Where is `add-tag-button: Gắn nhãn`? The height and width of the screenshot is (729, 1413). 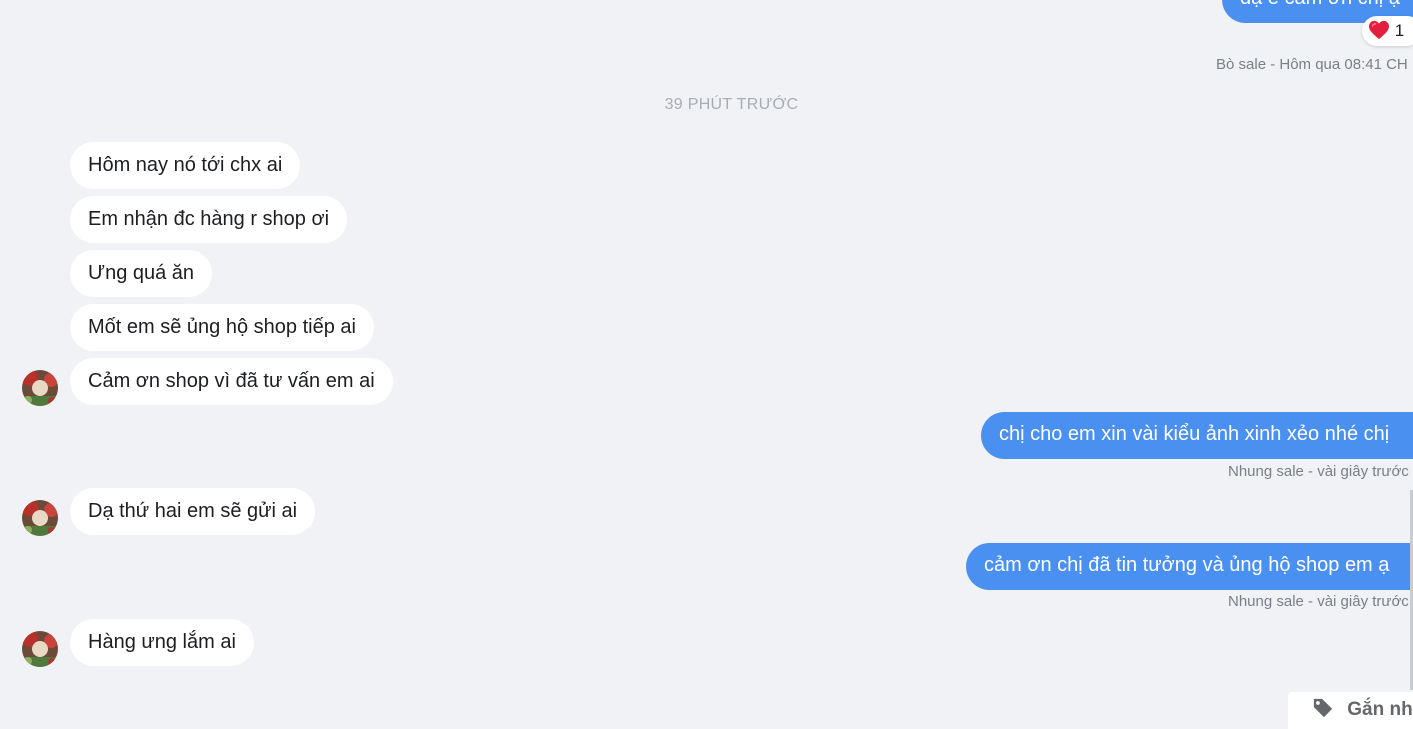 add-tag-button: Gắn nhãn is located at coordinates (1350, 710).